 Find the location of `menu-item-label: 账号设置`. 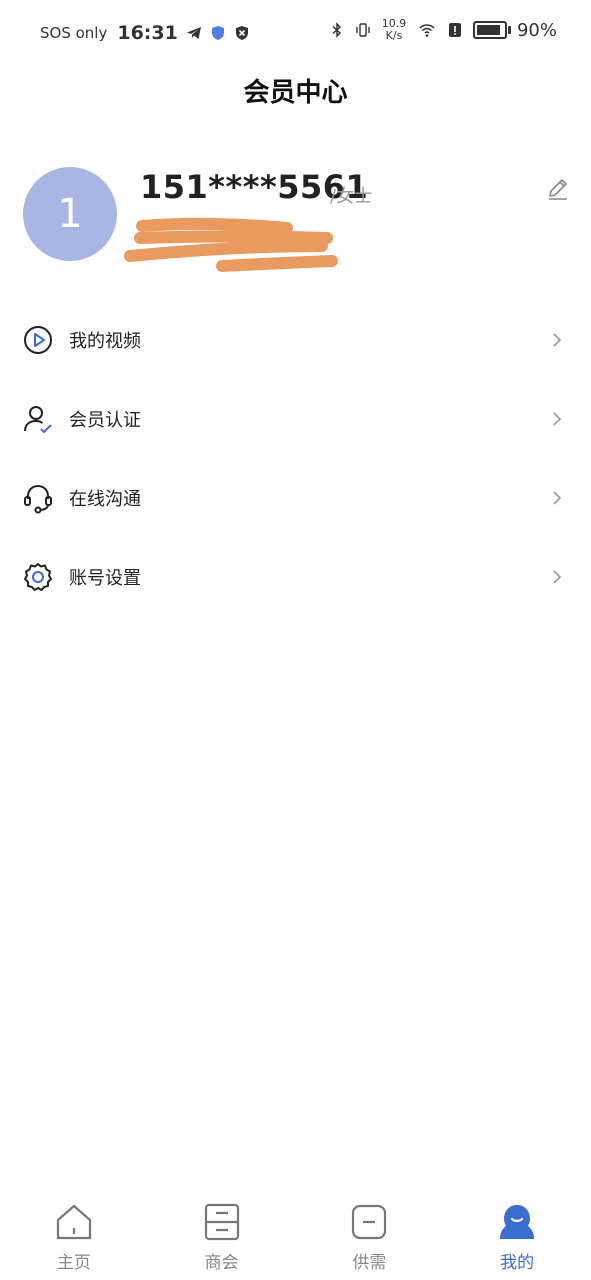

menu-item-label: 账号设置 is located at coordinates (105, 578).